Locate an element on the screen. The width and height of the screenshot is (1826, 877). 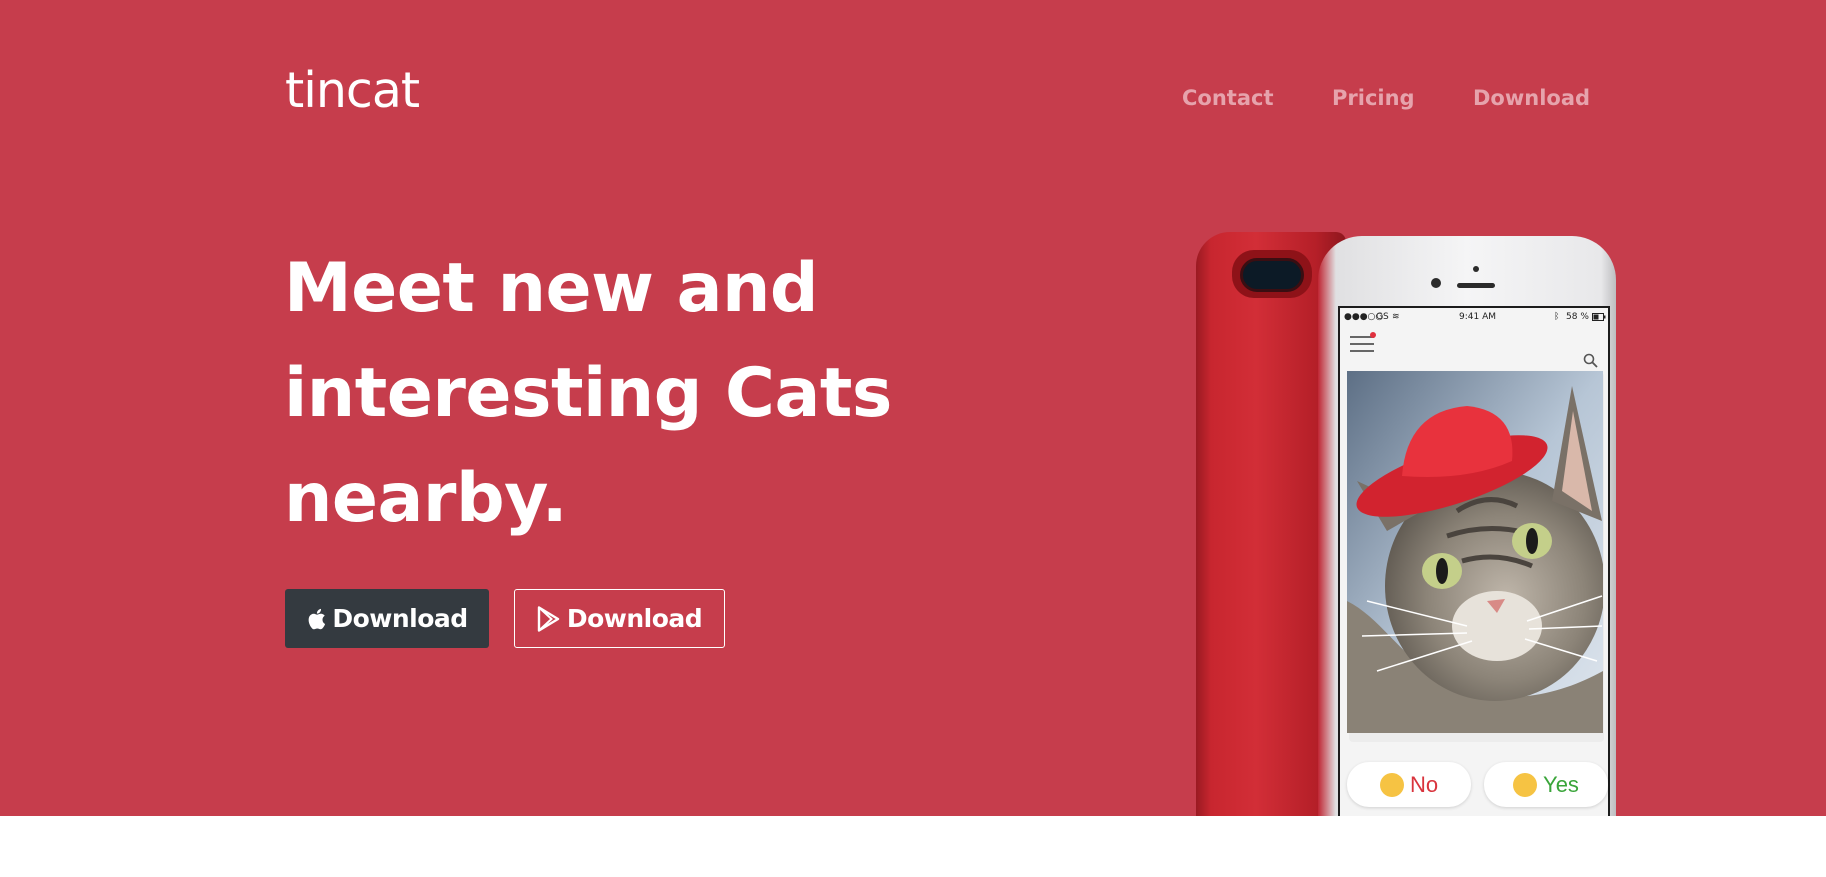
nav-contact: Contact is located at coordinates (1228, 98).